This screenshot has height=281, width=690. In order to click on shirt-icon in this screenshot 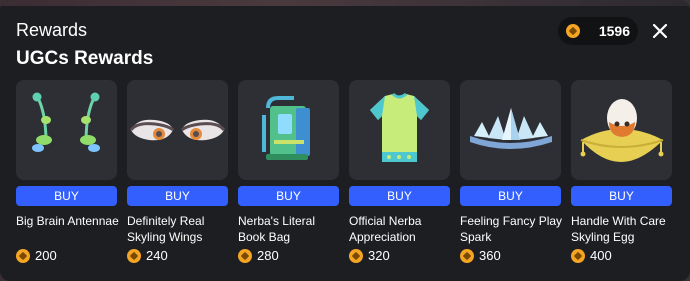, I will do `click(399, 127)`.